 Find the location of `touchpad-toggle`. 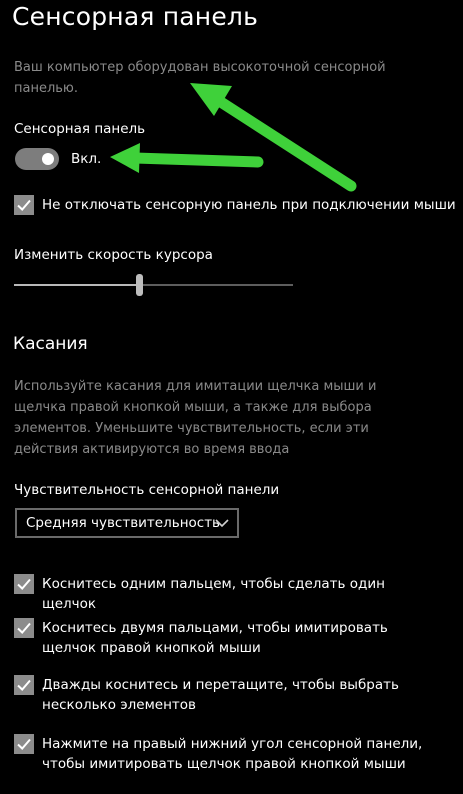

touchpad-toggle is located at coordinates (37, 159).